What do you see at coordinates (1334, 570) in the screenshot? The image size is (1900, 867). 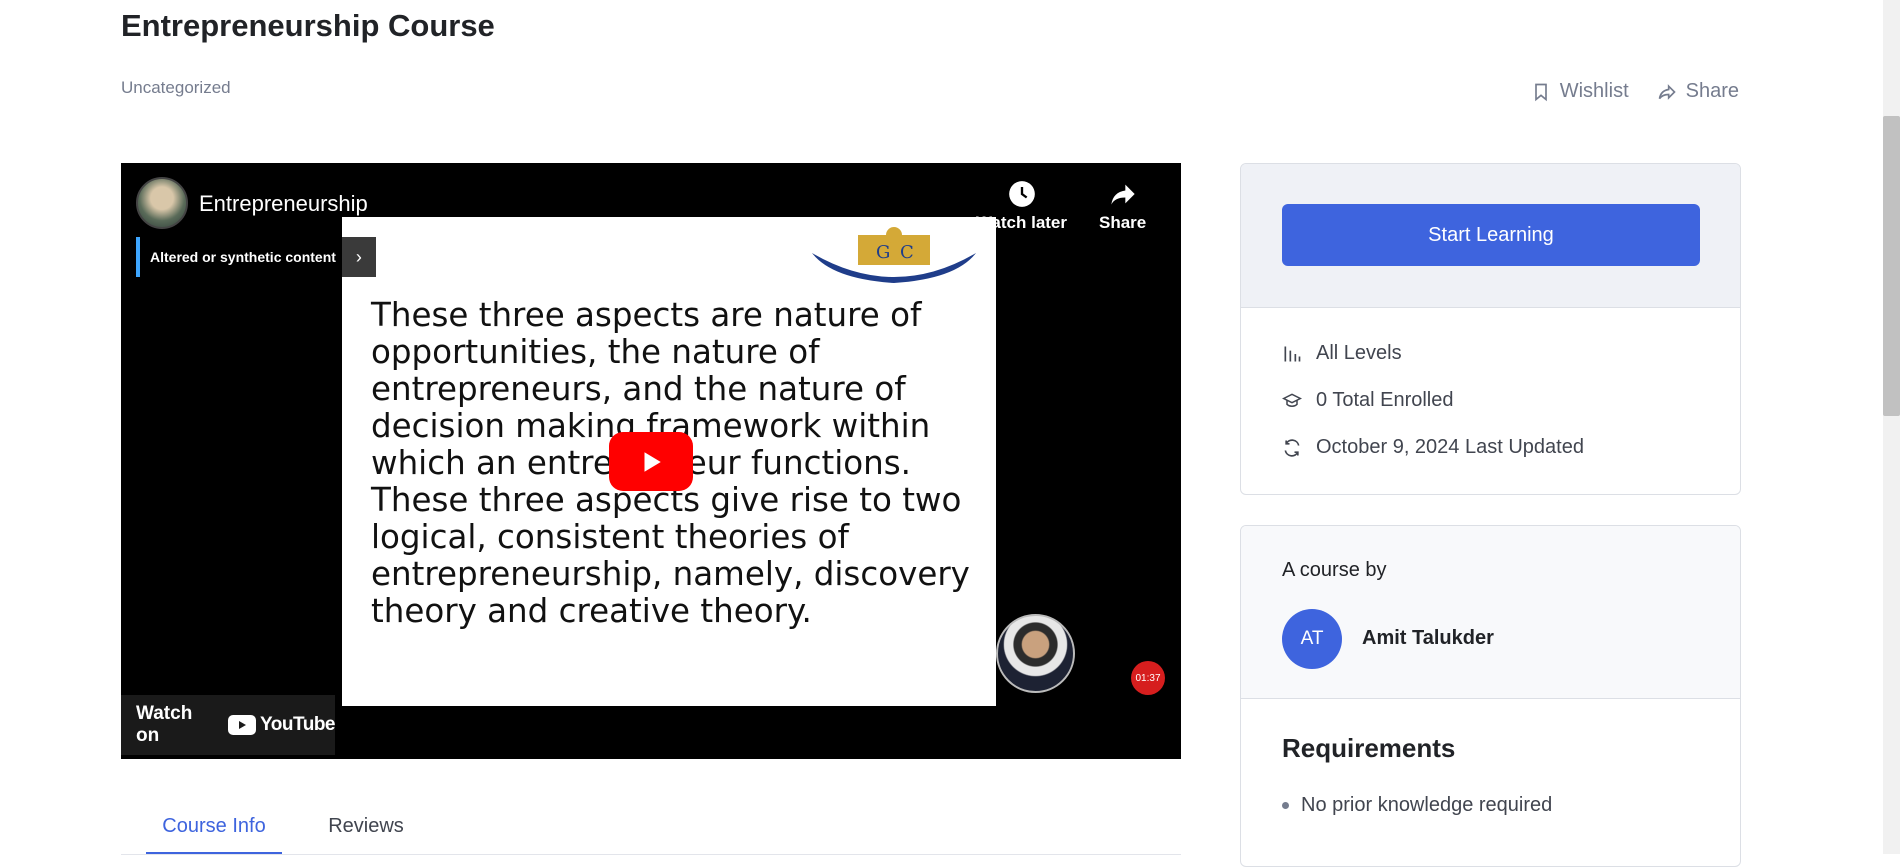 I see `course-by-label: A course by` at bounding box center [1334, 570].